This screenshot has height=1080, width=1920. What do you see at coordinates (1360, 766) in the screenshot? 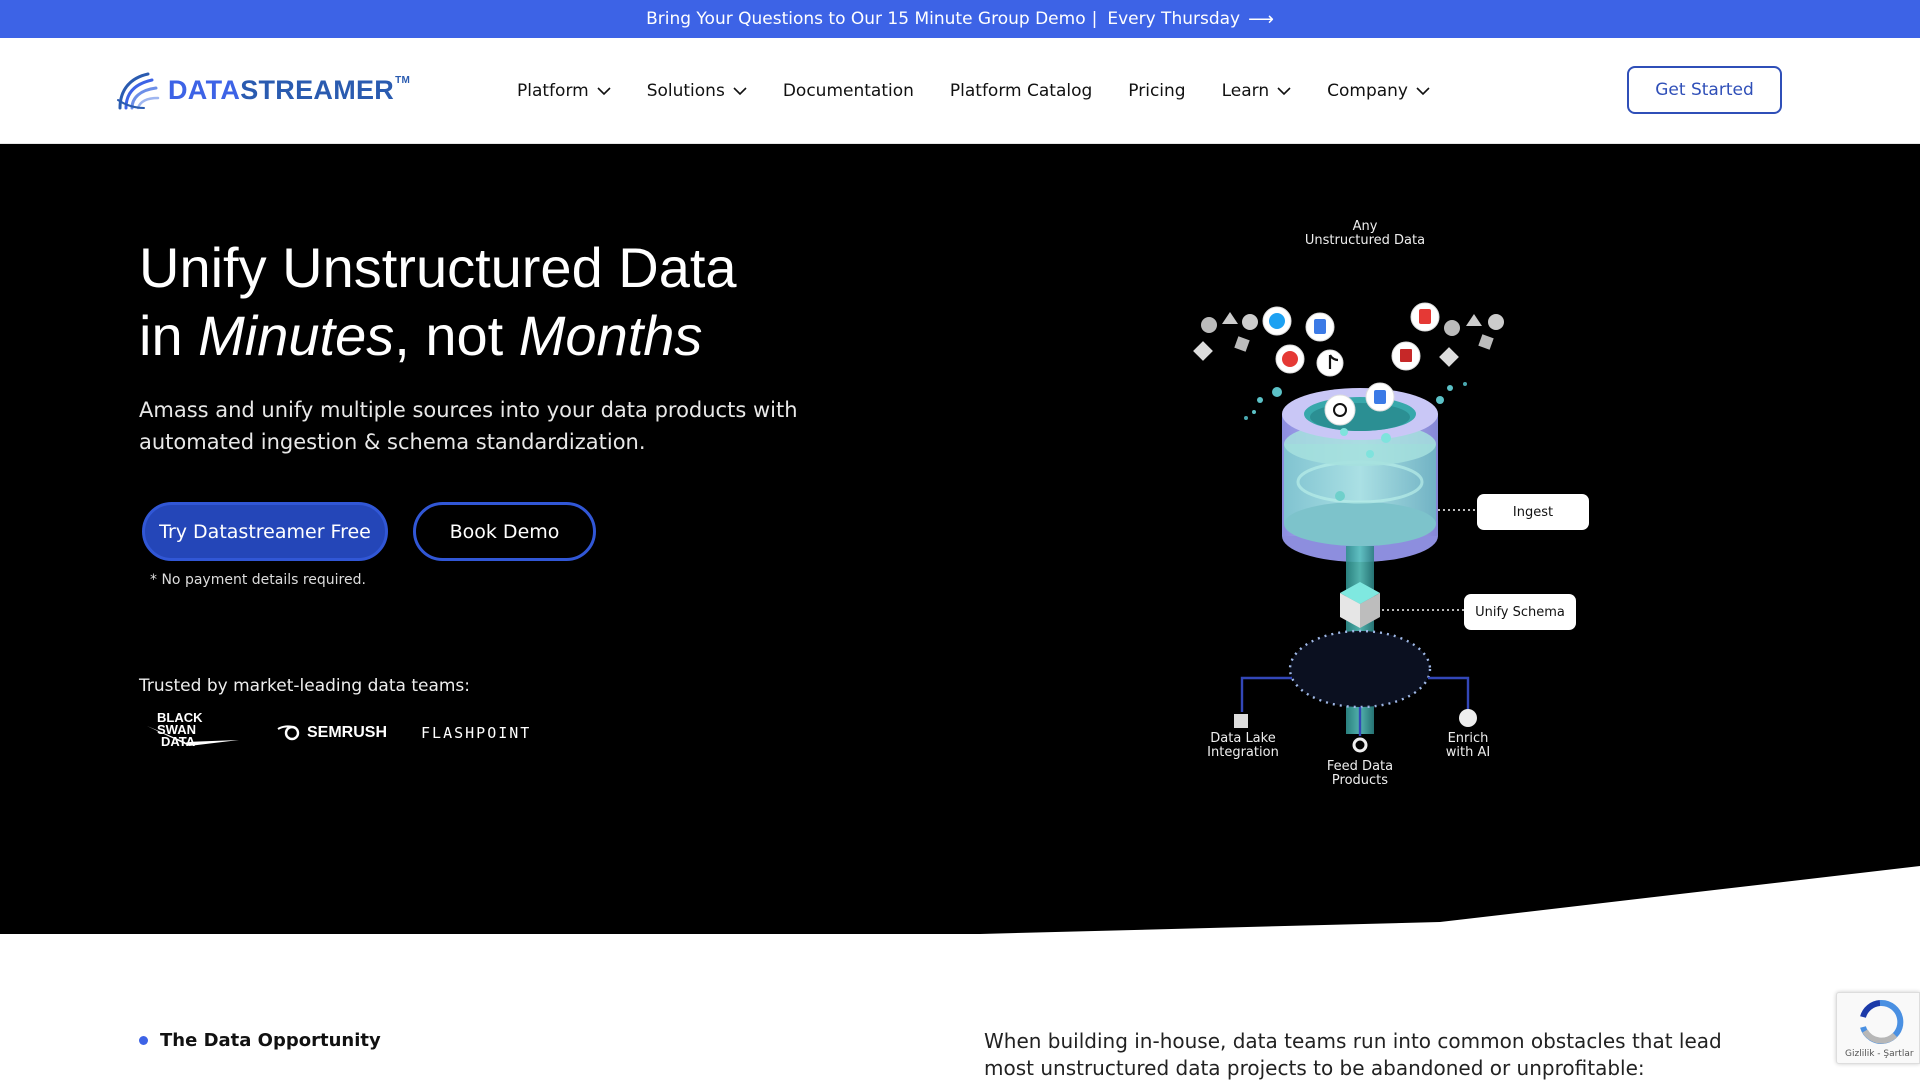
I see `feed-data-label-line1: Feed Data` at bounding box center [1360, 766].